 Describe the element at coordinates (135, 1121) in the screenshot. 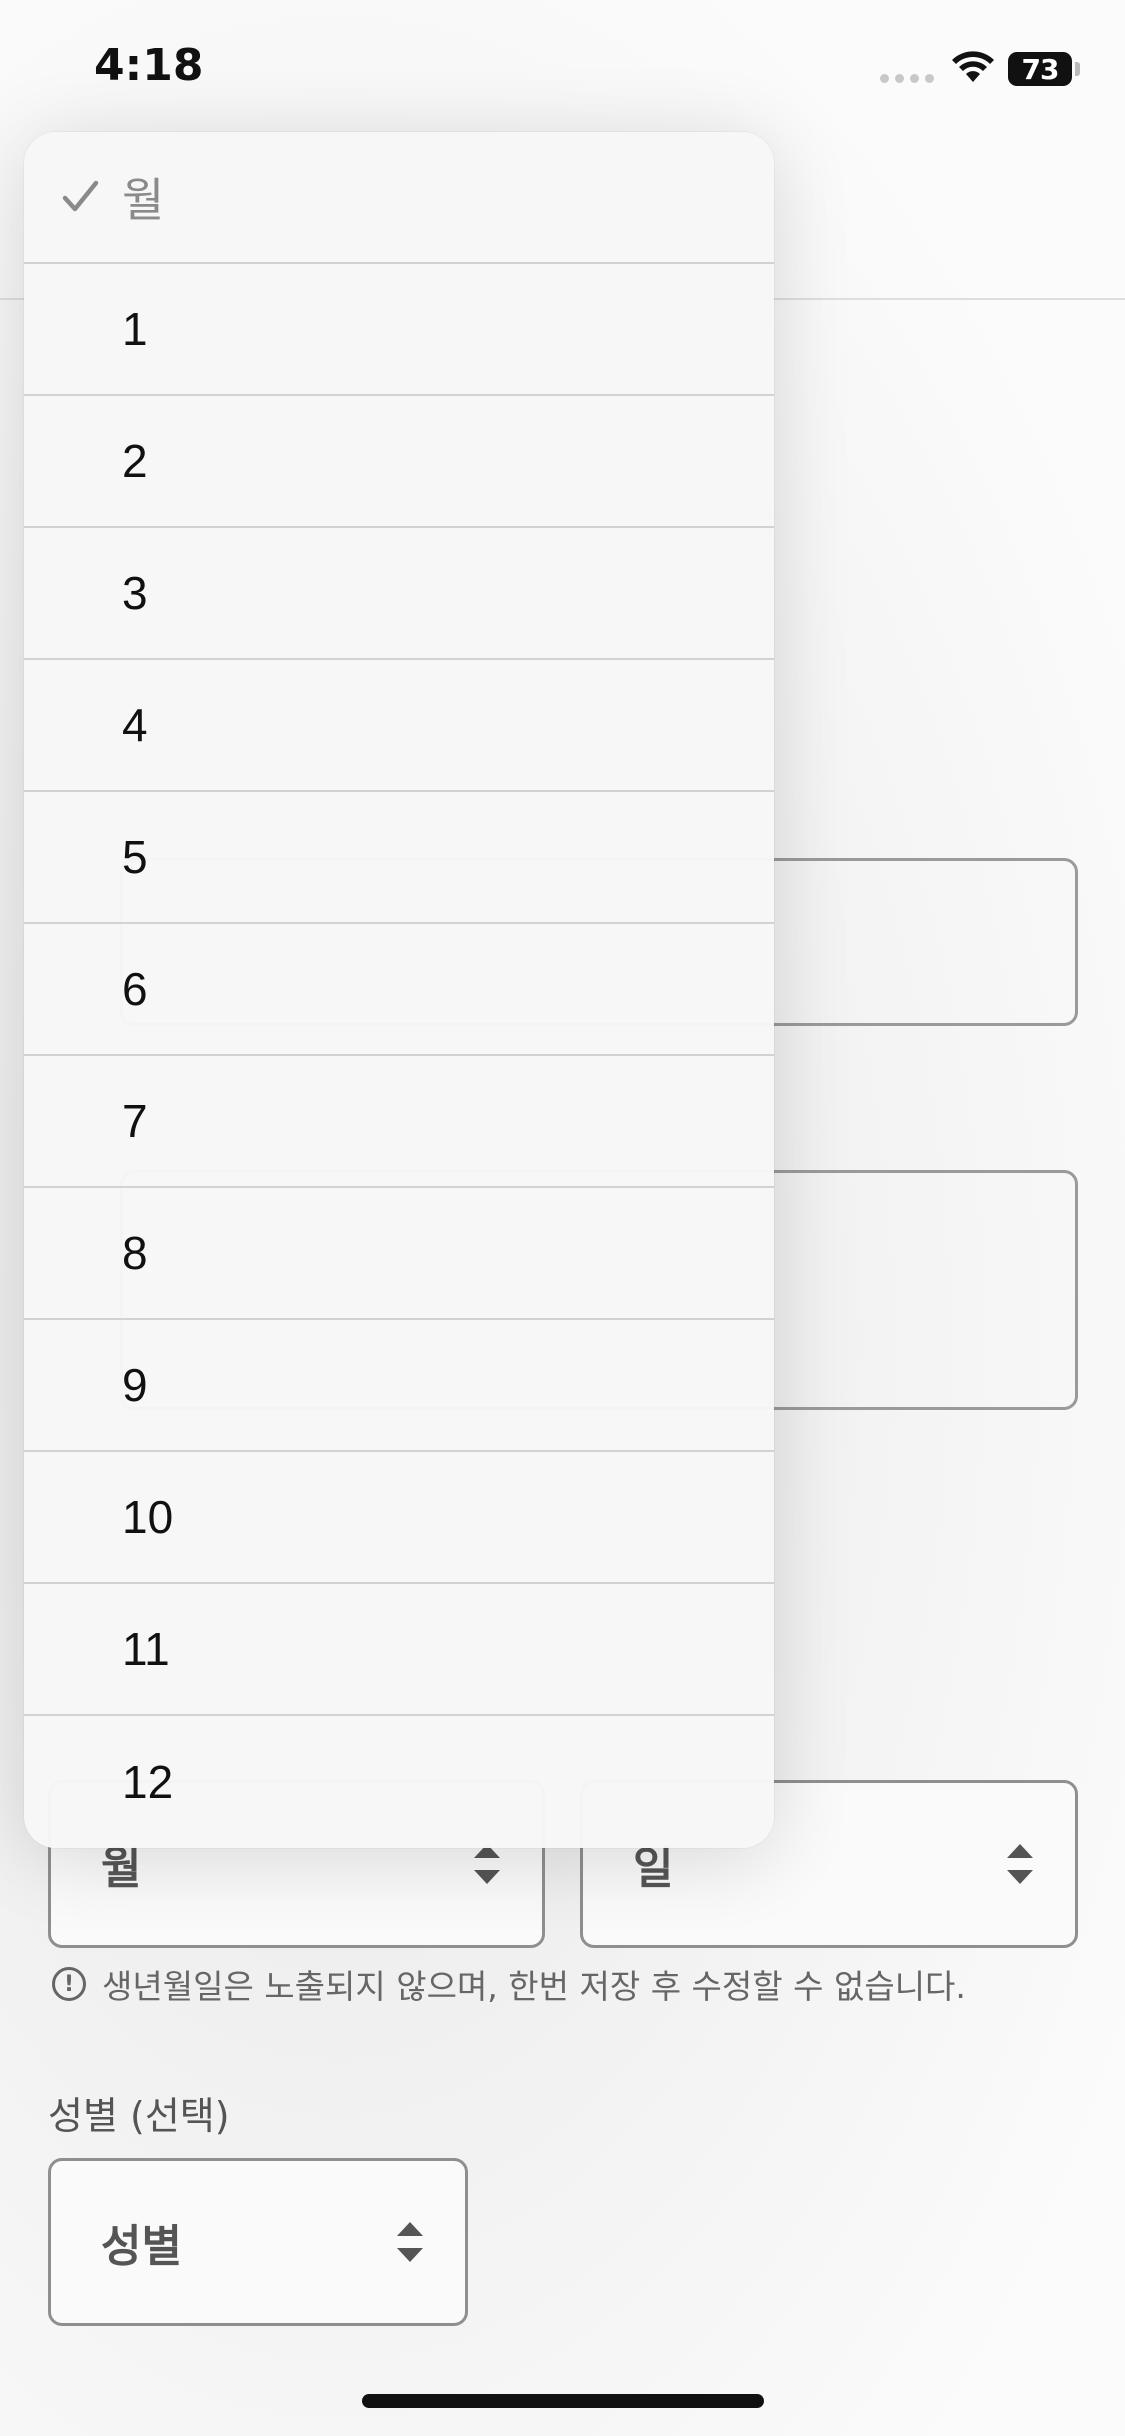

I see `menu-item-label: 7` at that location.